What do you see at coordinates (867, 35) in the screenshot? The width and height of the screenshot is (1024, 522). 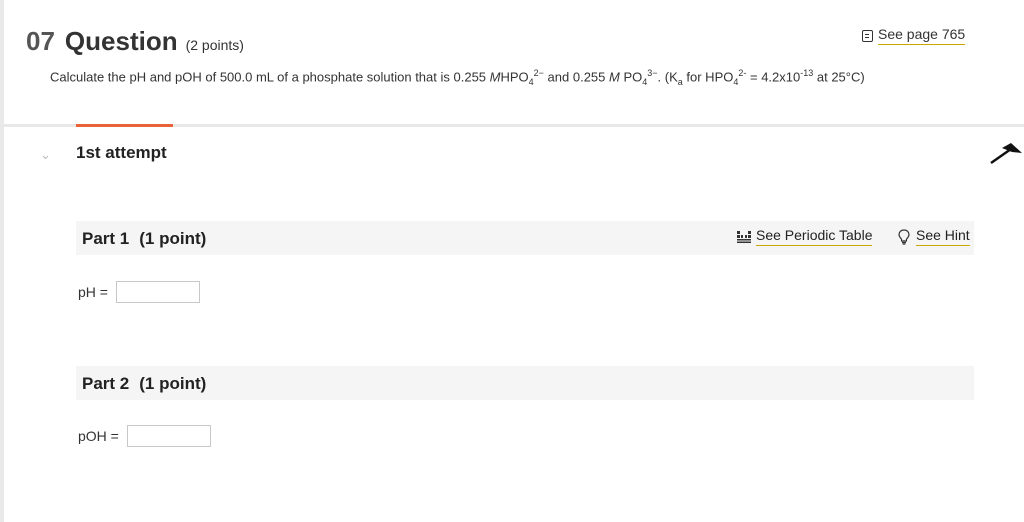 I see `book-icon` at bounding box center [867, 35].